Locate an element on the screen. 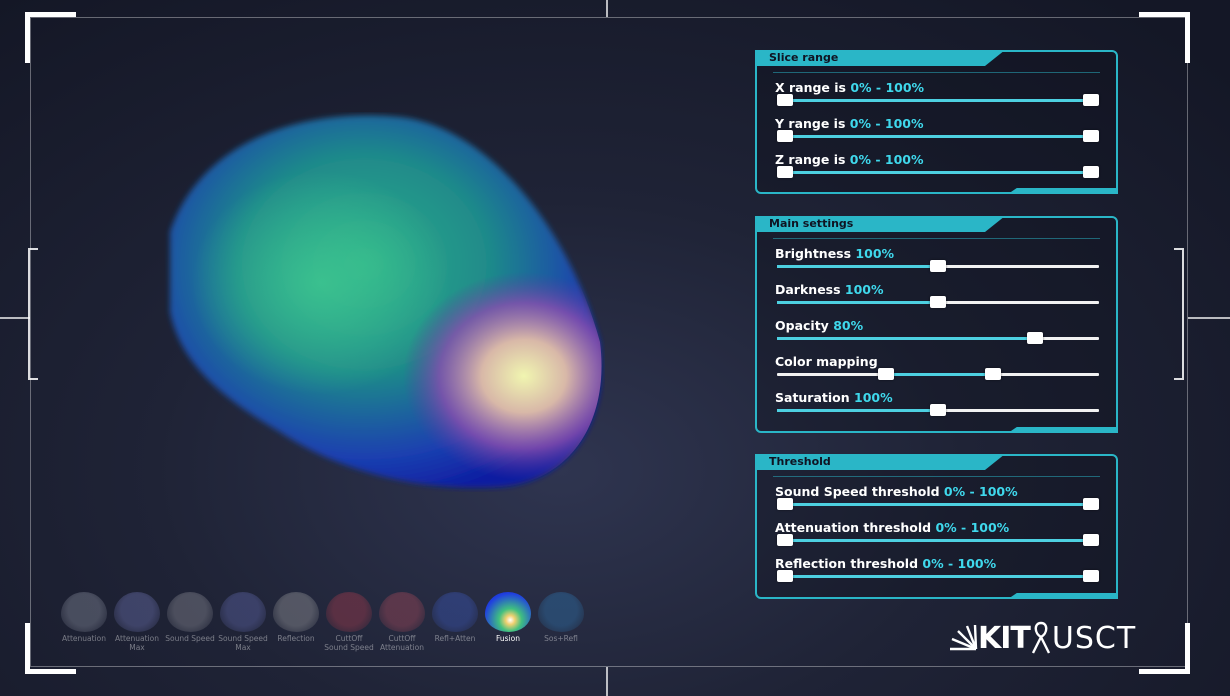 Image resolution: width=1230 pixels, height=696 pixels. render-mode-label: Sound Speed Max is located at coordinates (243, 643).